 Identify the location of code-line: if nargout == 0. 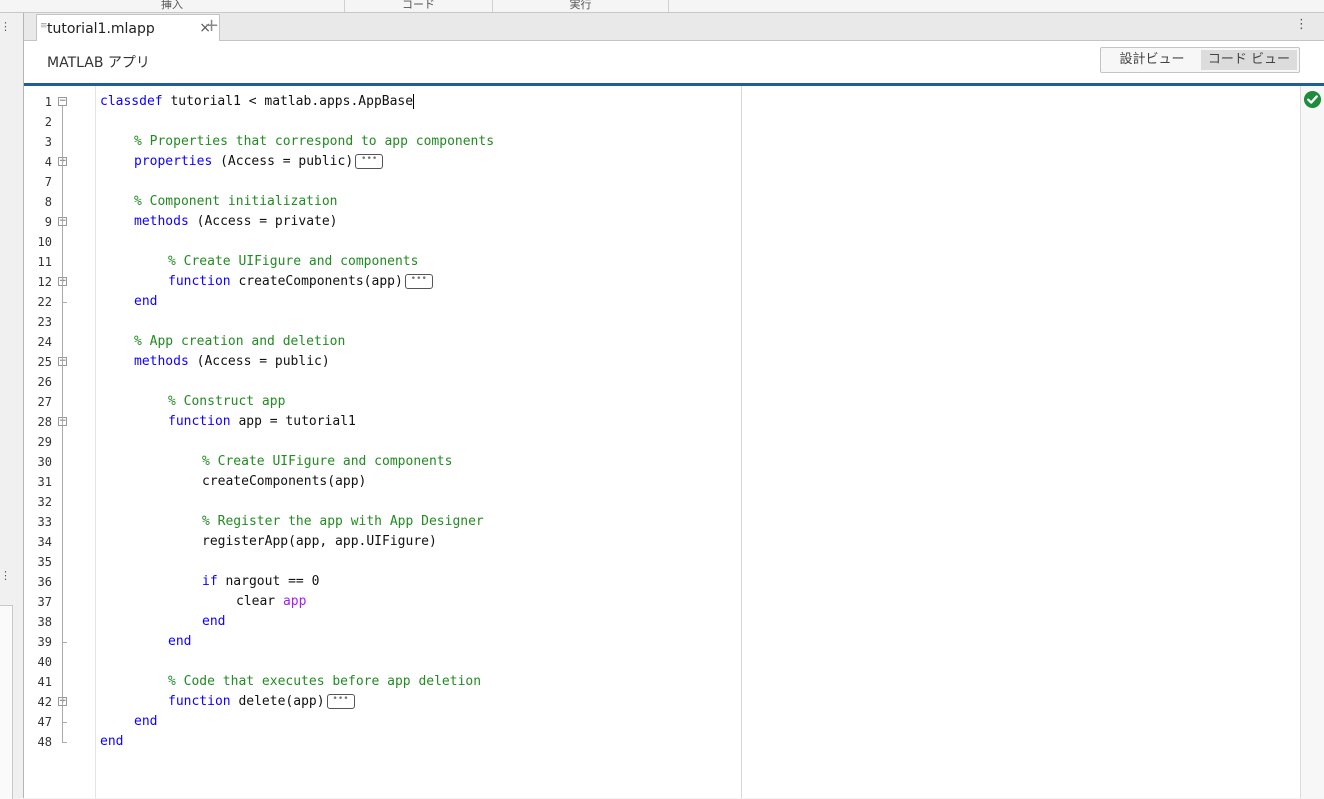
(260, 582).